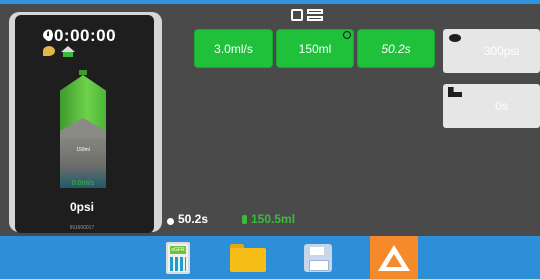 The width and height of the screenshot is (540, 279). I want to click on calculator-icon: eGFR, so click(178, 257).